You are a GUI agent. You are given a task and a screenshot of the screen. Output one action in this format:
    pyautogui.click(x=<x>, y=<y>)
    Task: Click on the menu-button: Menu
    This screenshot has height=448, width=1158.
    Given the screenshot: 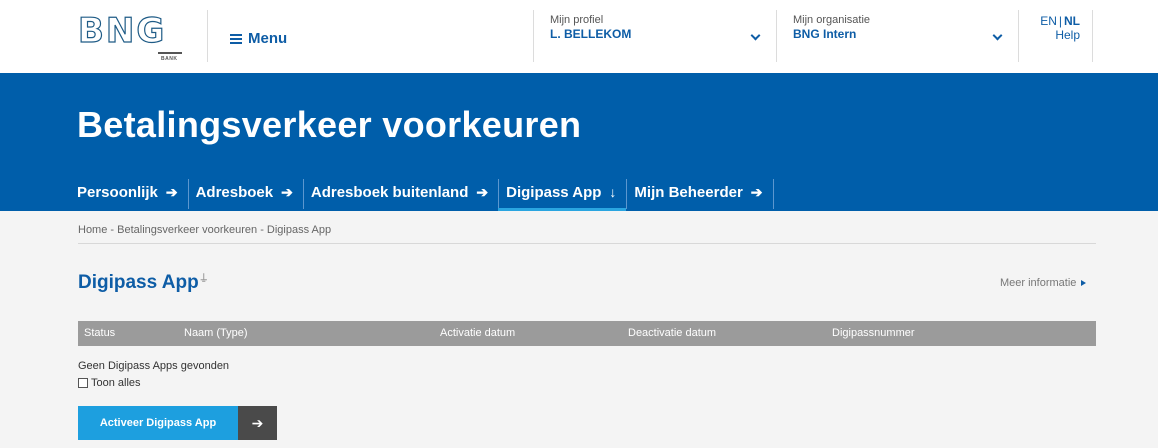 What is the action you would take?
    pyautogui.click(x=258, y=38)
    